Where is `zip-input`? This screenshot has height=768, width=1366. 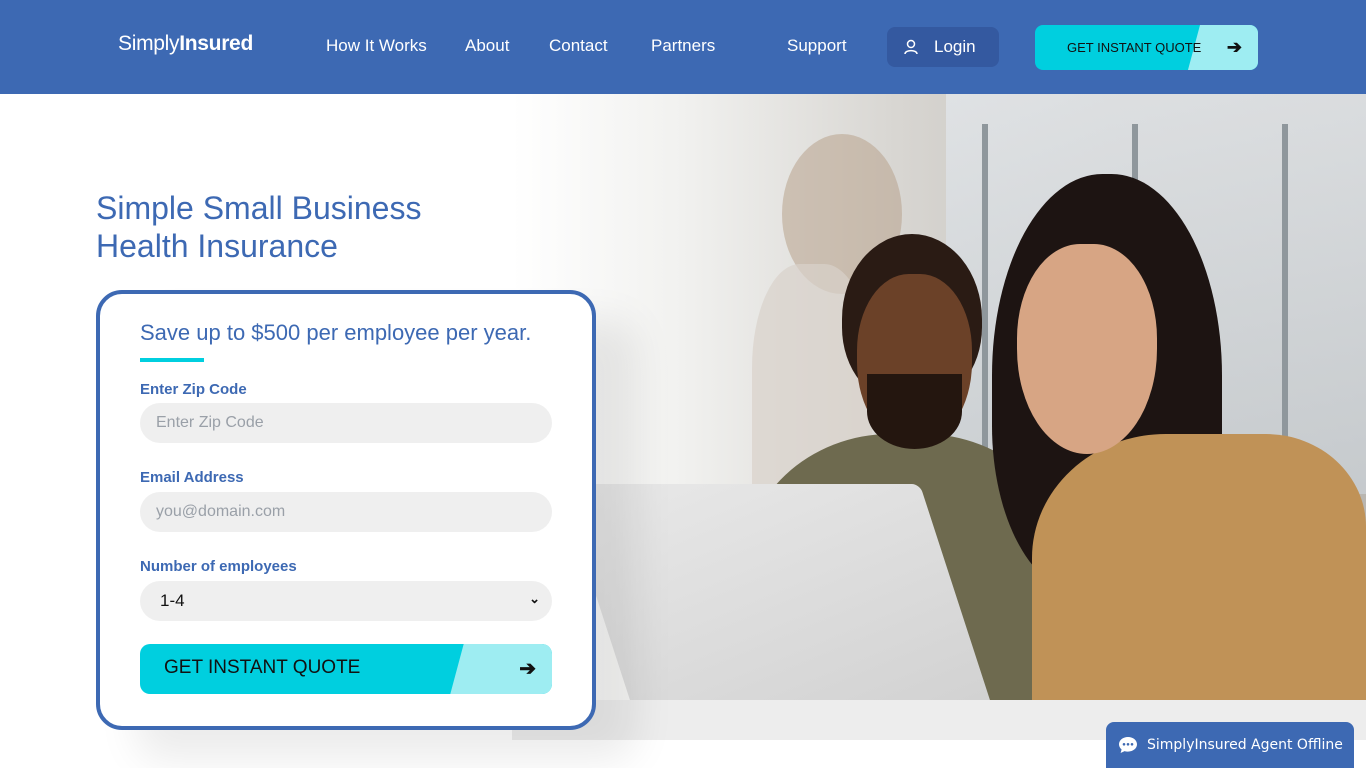
zip-input is located at coordinates (346, 423).